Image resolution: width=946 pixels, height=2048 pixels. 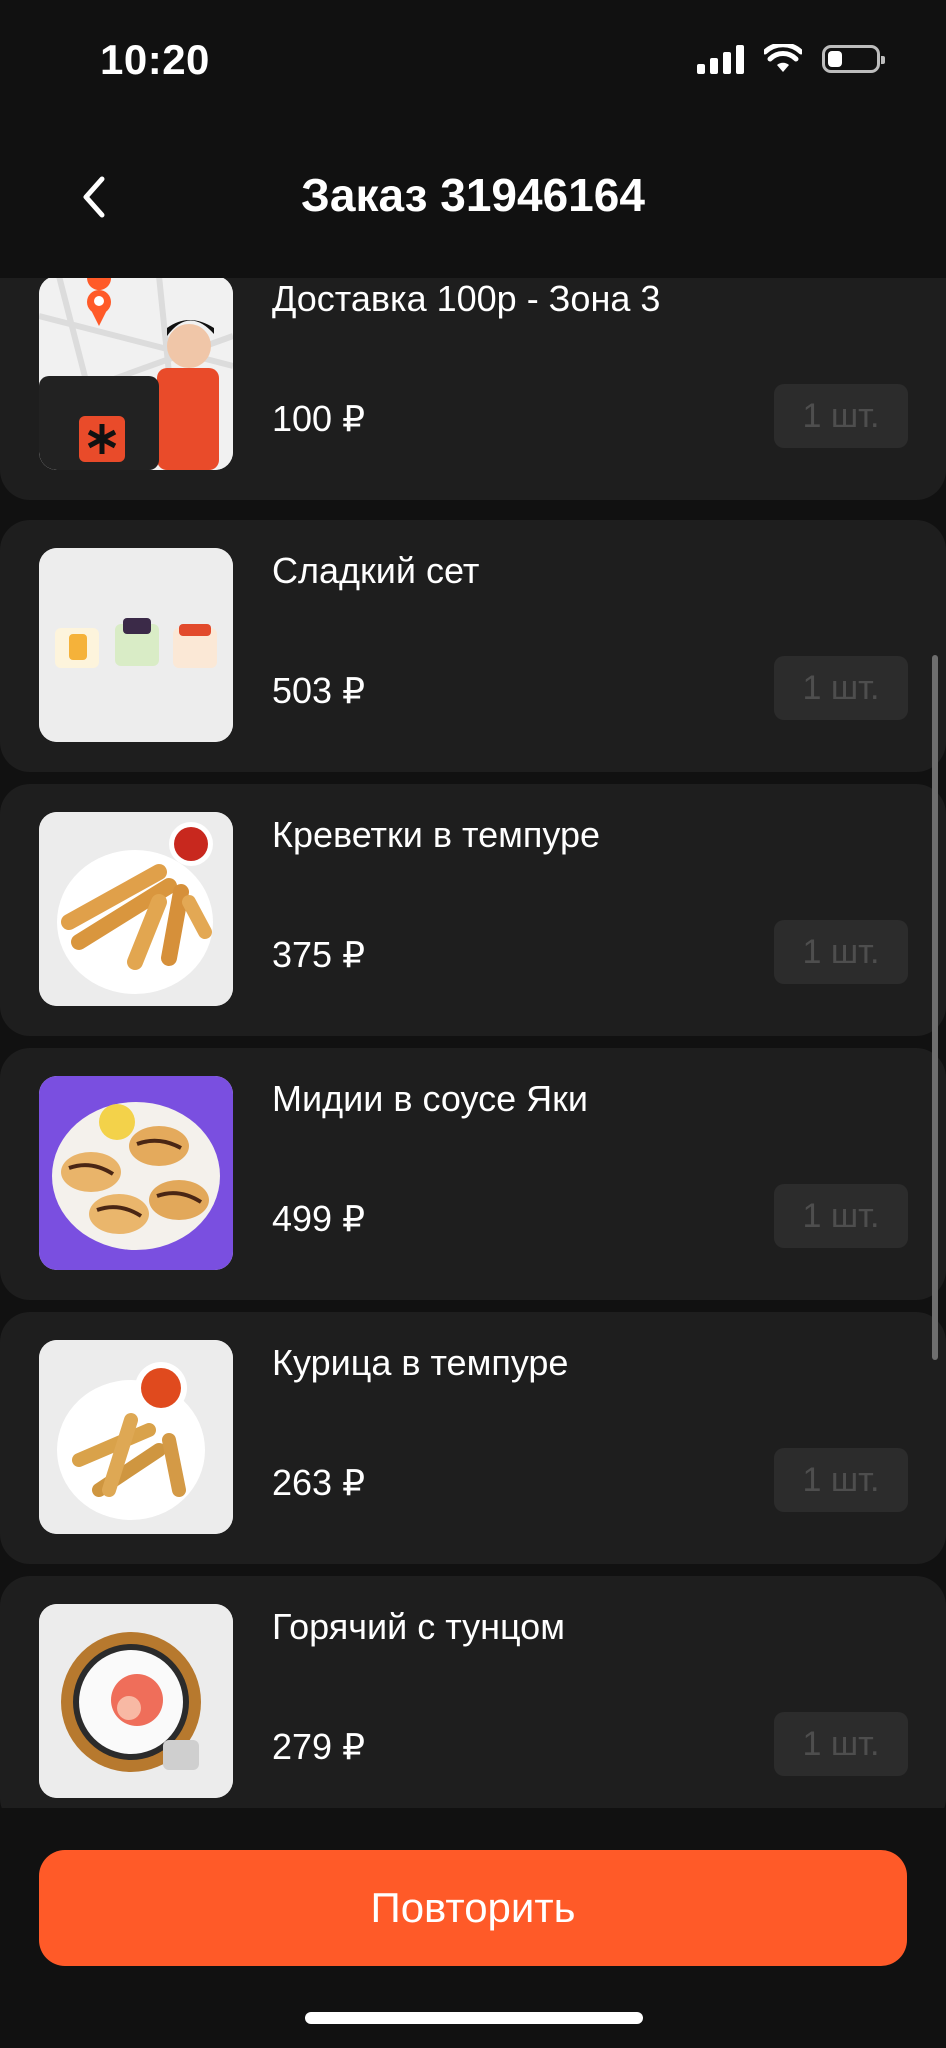 I want to click on bottom-bar: Повторить, so click(x=473, y=1928).